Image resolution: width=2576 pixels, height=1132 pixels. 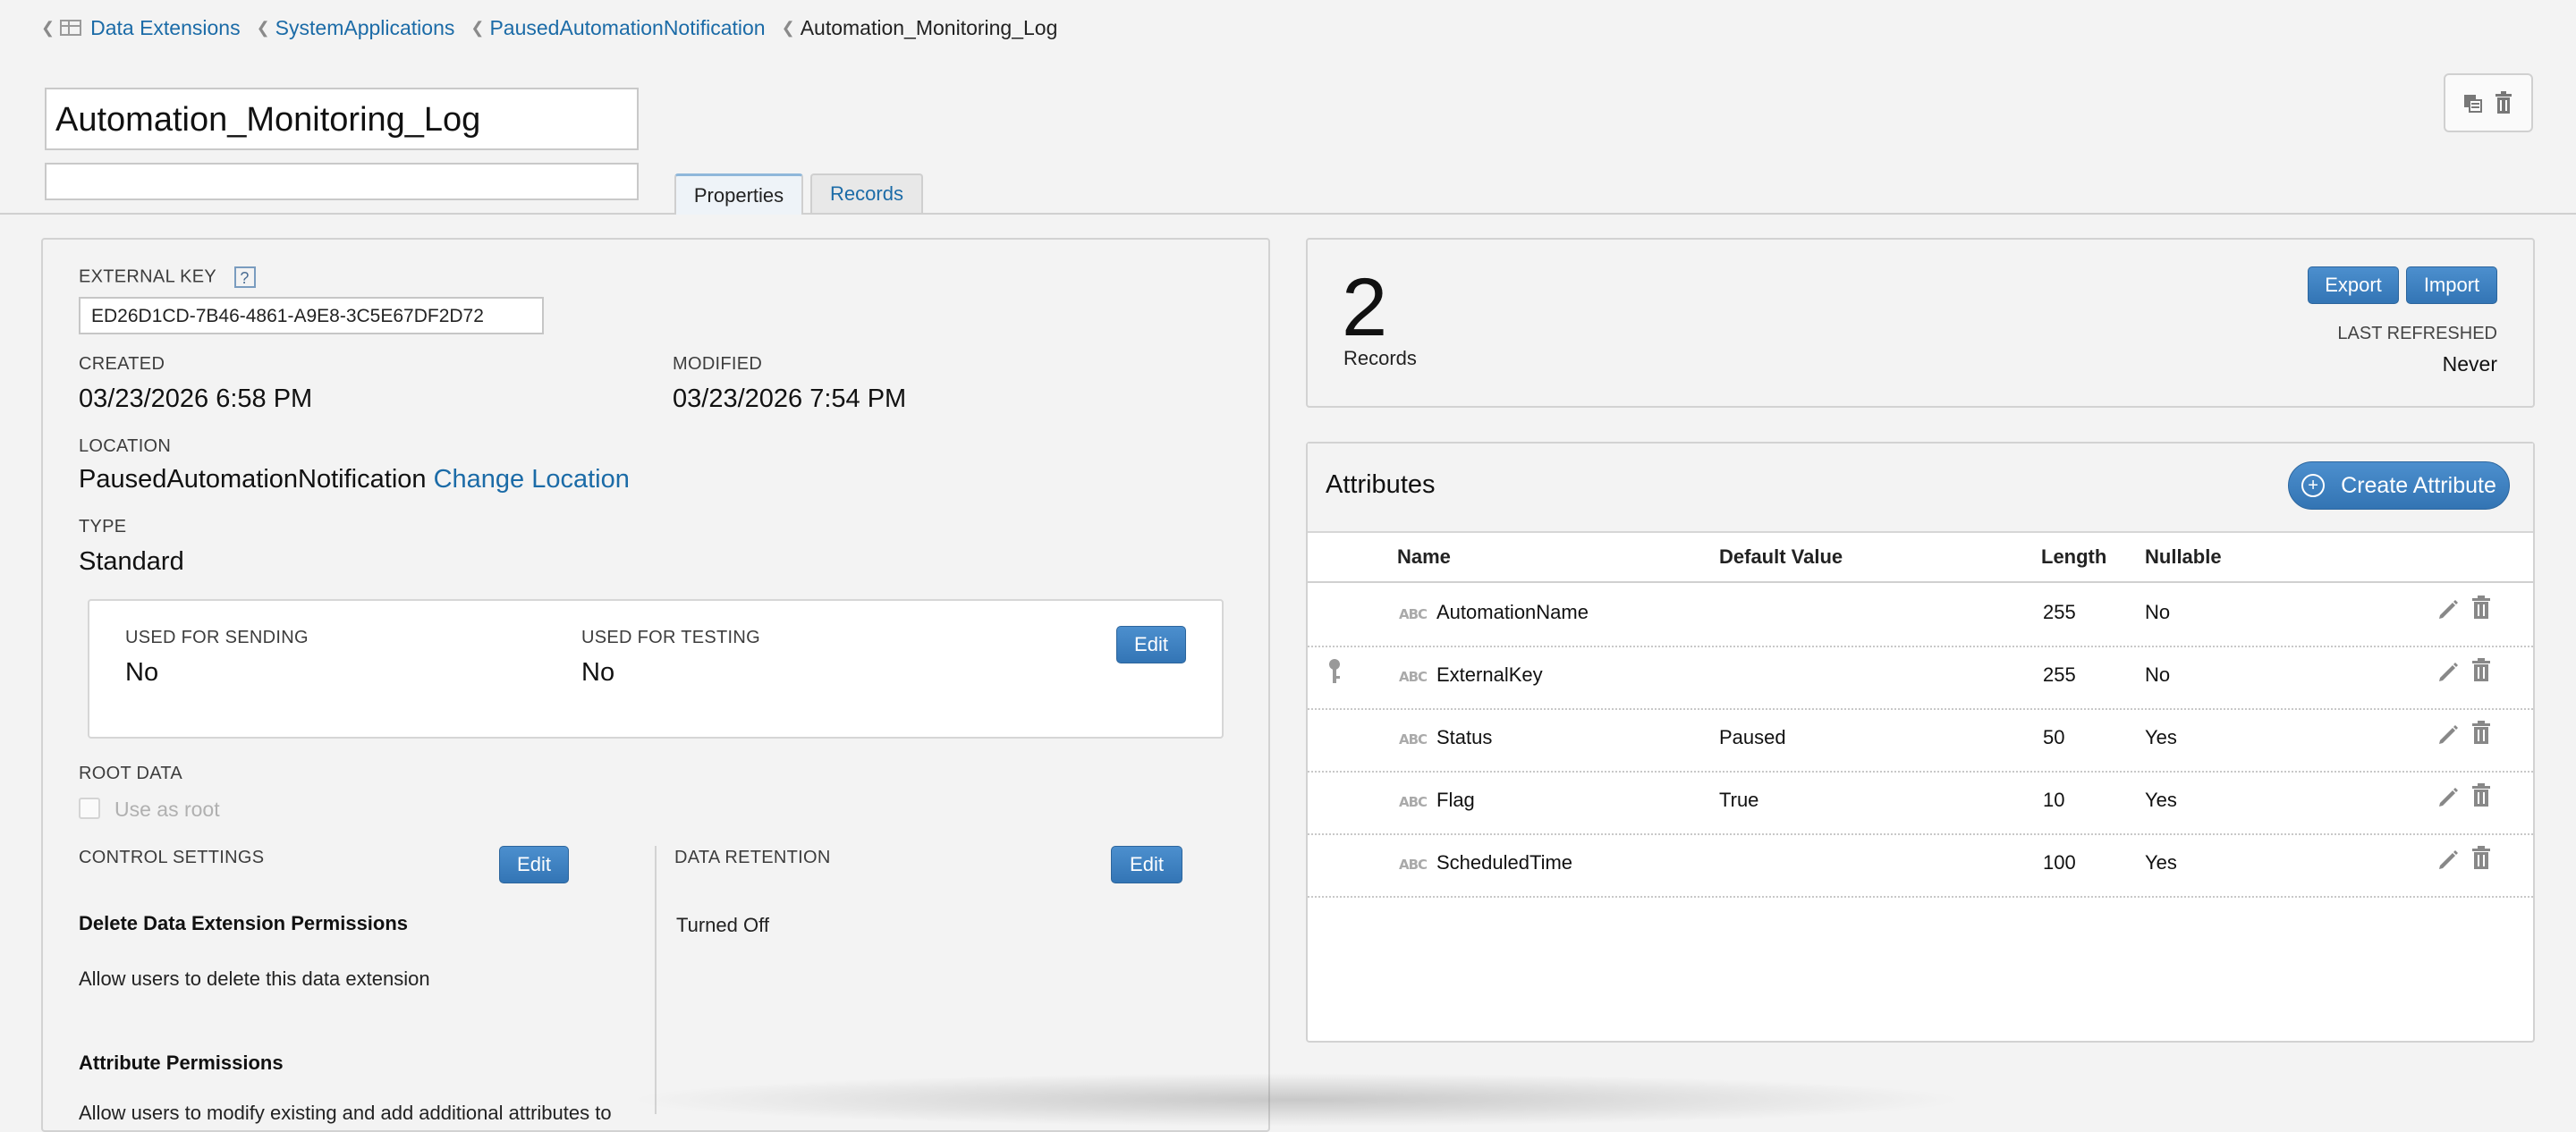 I want to click on tab-records: Records, so click(x=866, y=193).